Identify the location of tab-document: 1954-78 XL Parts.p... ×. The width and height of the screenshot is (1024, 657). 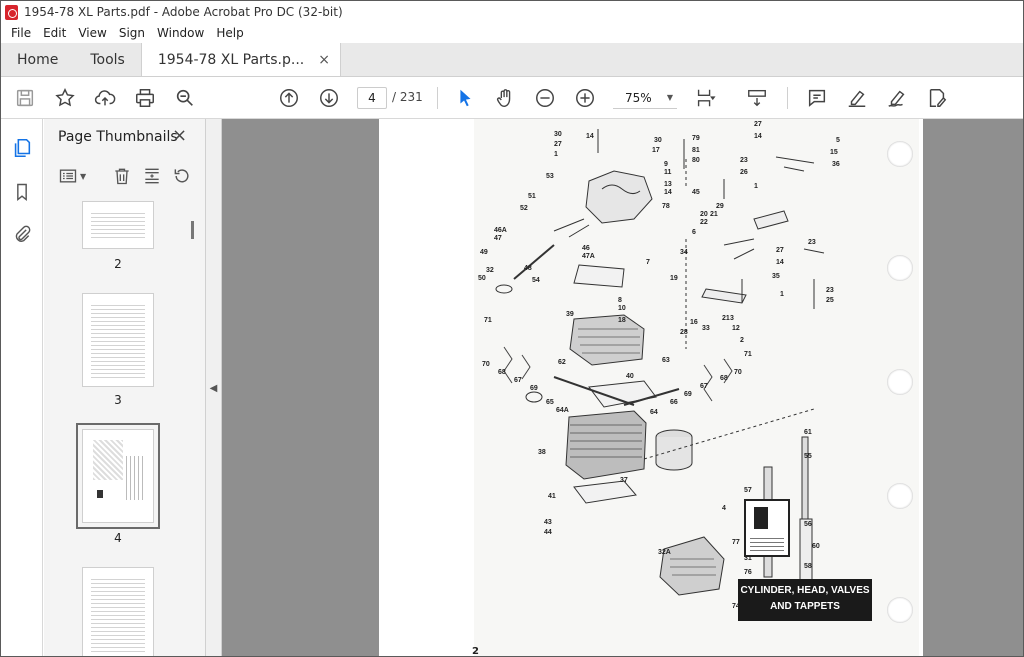
(240, 59).